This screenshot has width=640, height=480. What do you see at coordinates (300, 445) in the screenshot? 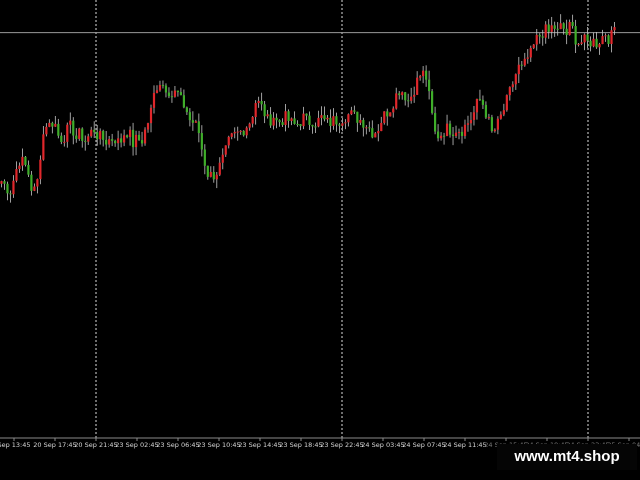
I see `x-tick-label: 23 Sep 18:45` at bounding box center [300, 445].